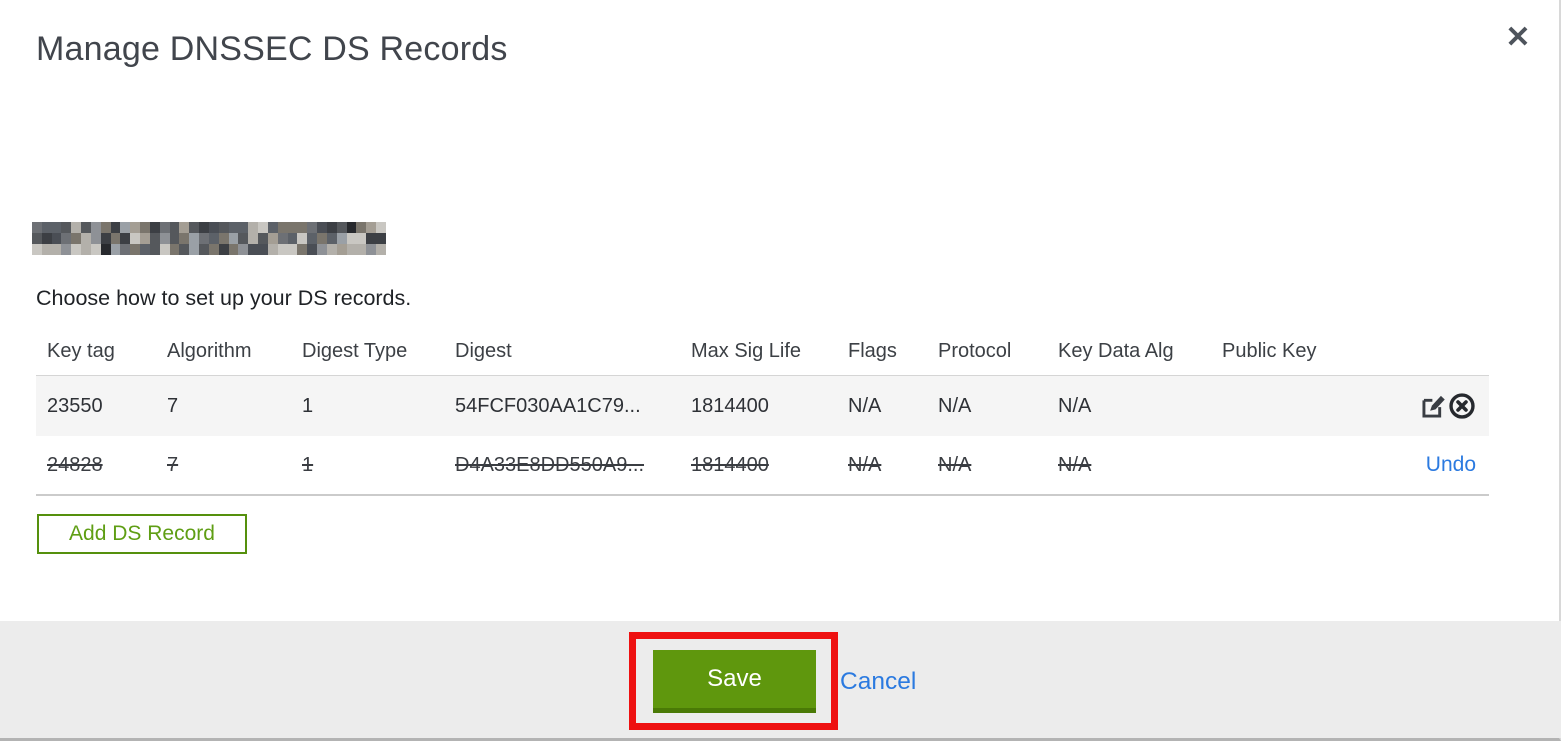 The width and height of the screenshot is (1568, 746). Describe the element at coordinates (1433, 406) in the screenshot. I see `edit-record-icon` at that location.